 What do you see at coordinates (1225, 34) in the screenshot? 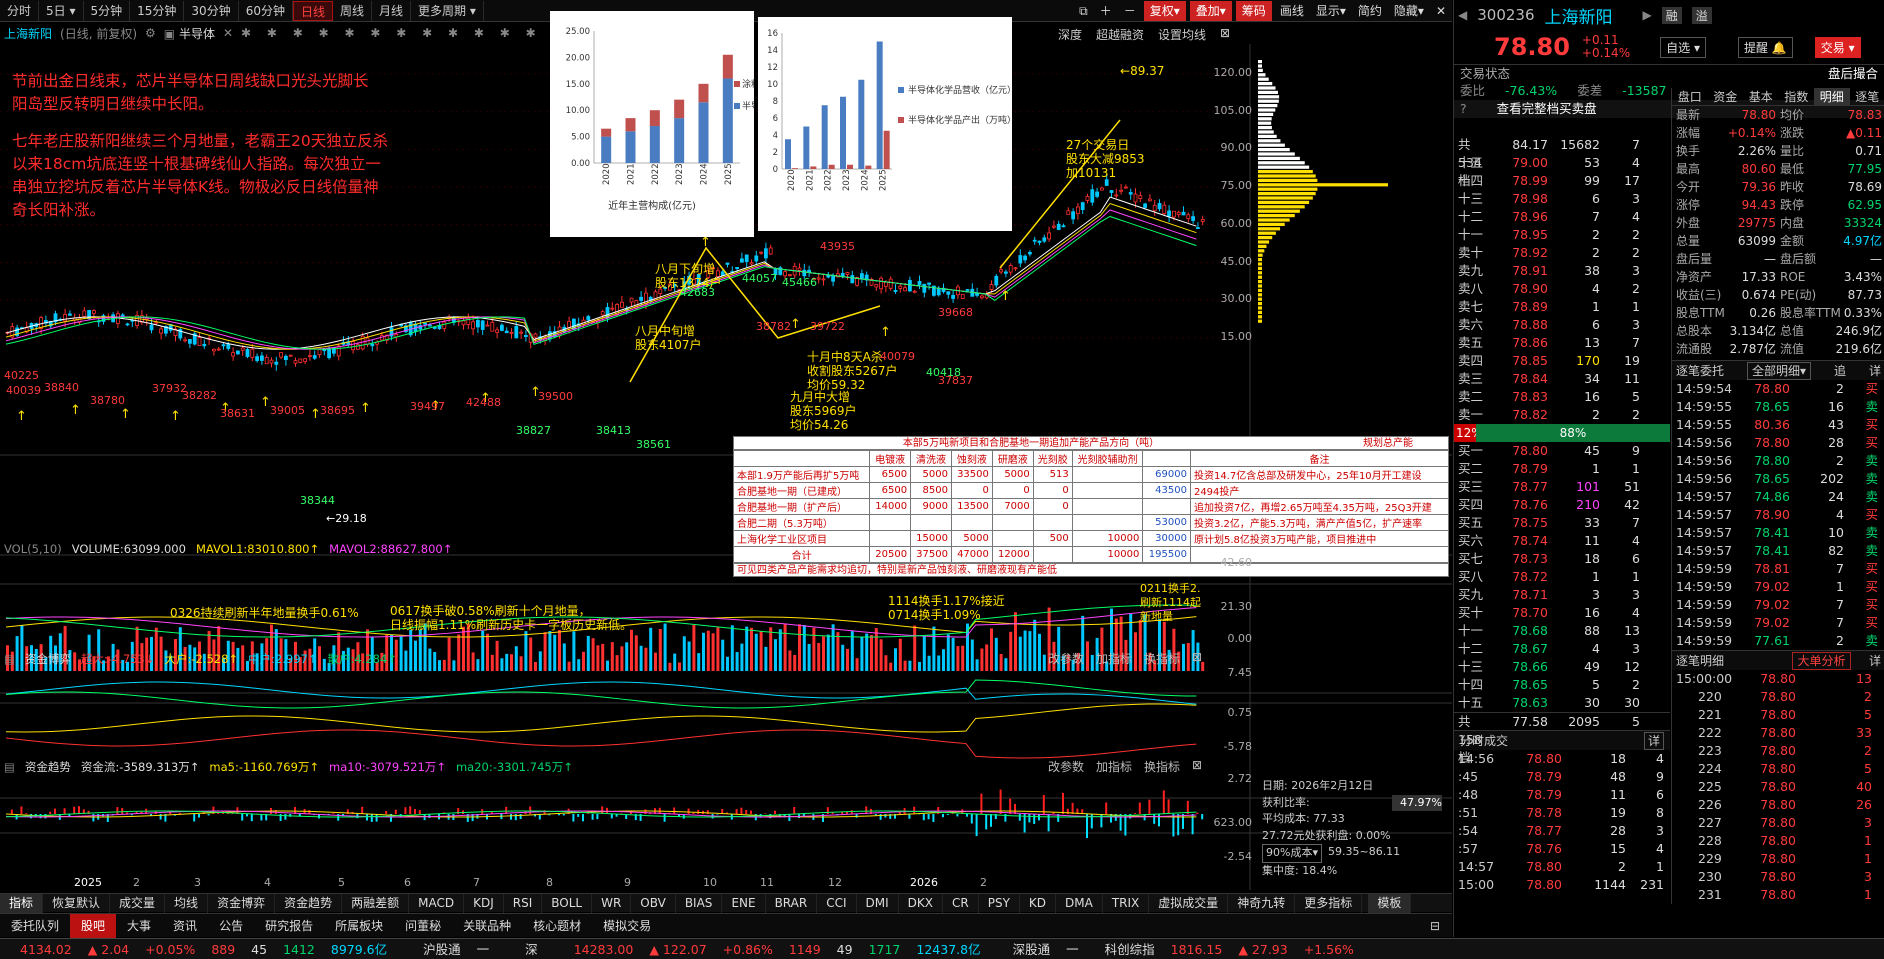
I see `chart-close-icon: ⊠` at bounding box center [1225, 34].